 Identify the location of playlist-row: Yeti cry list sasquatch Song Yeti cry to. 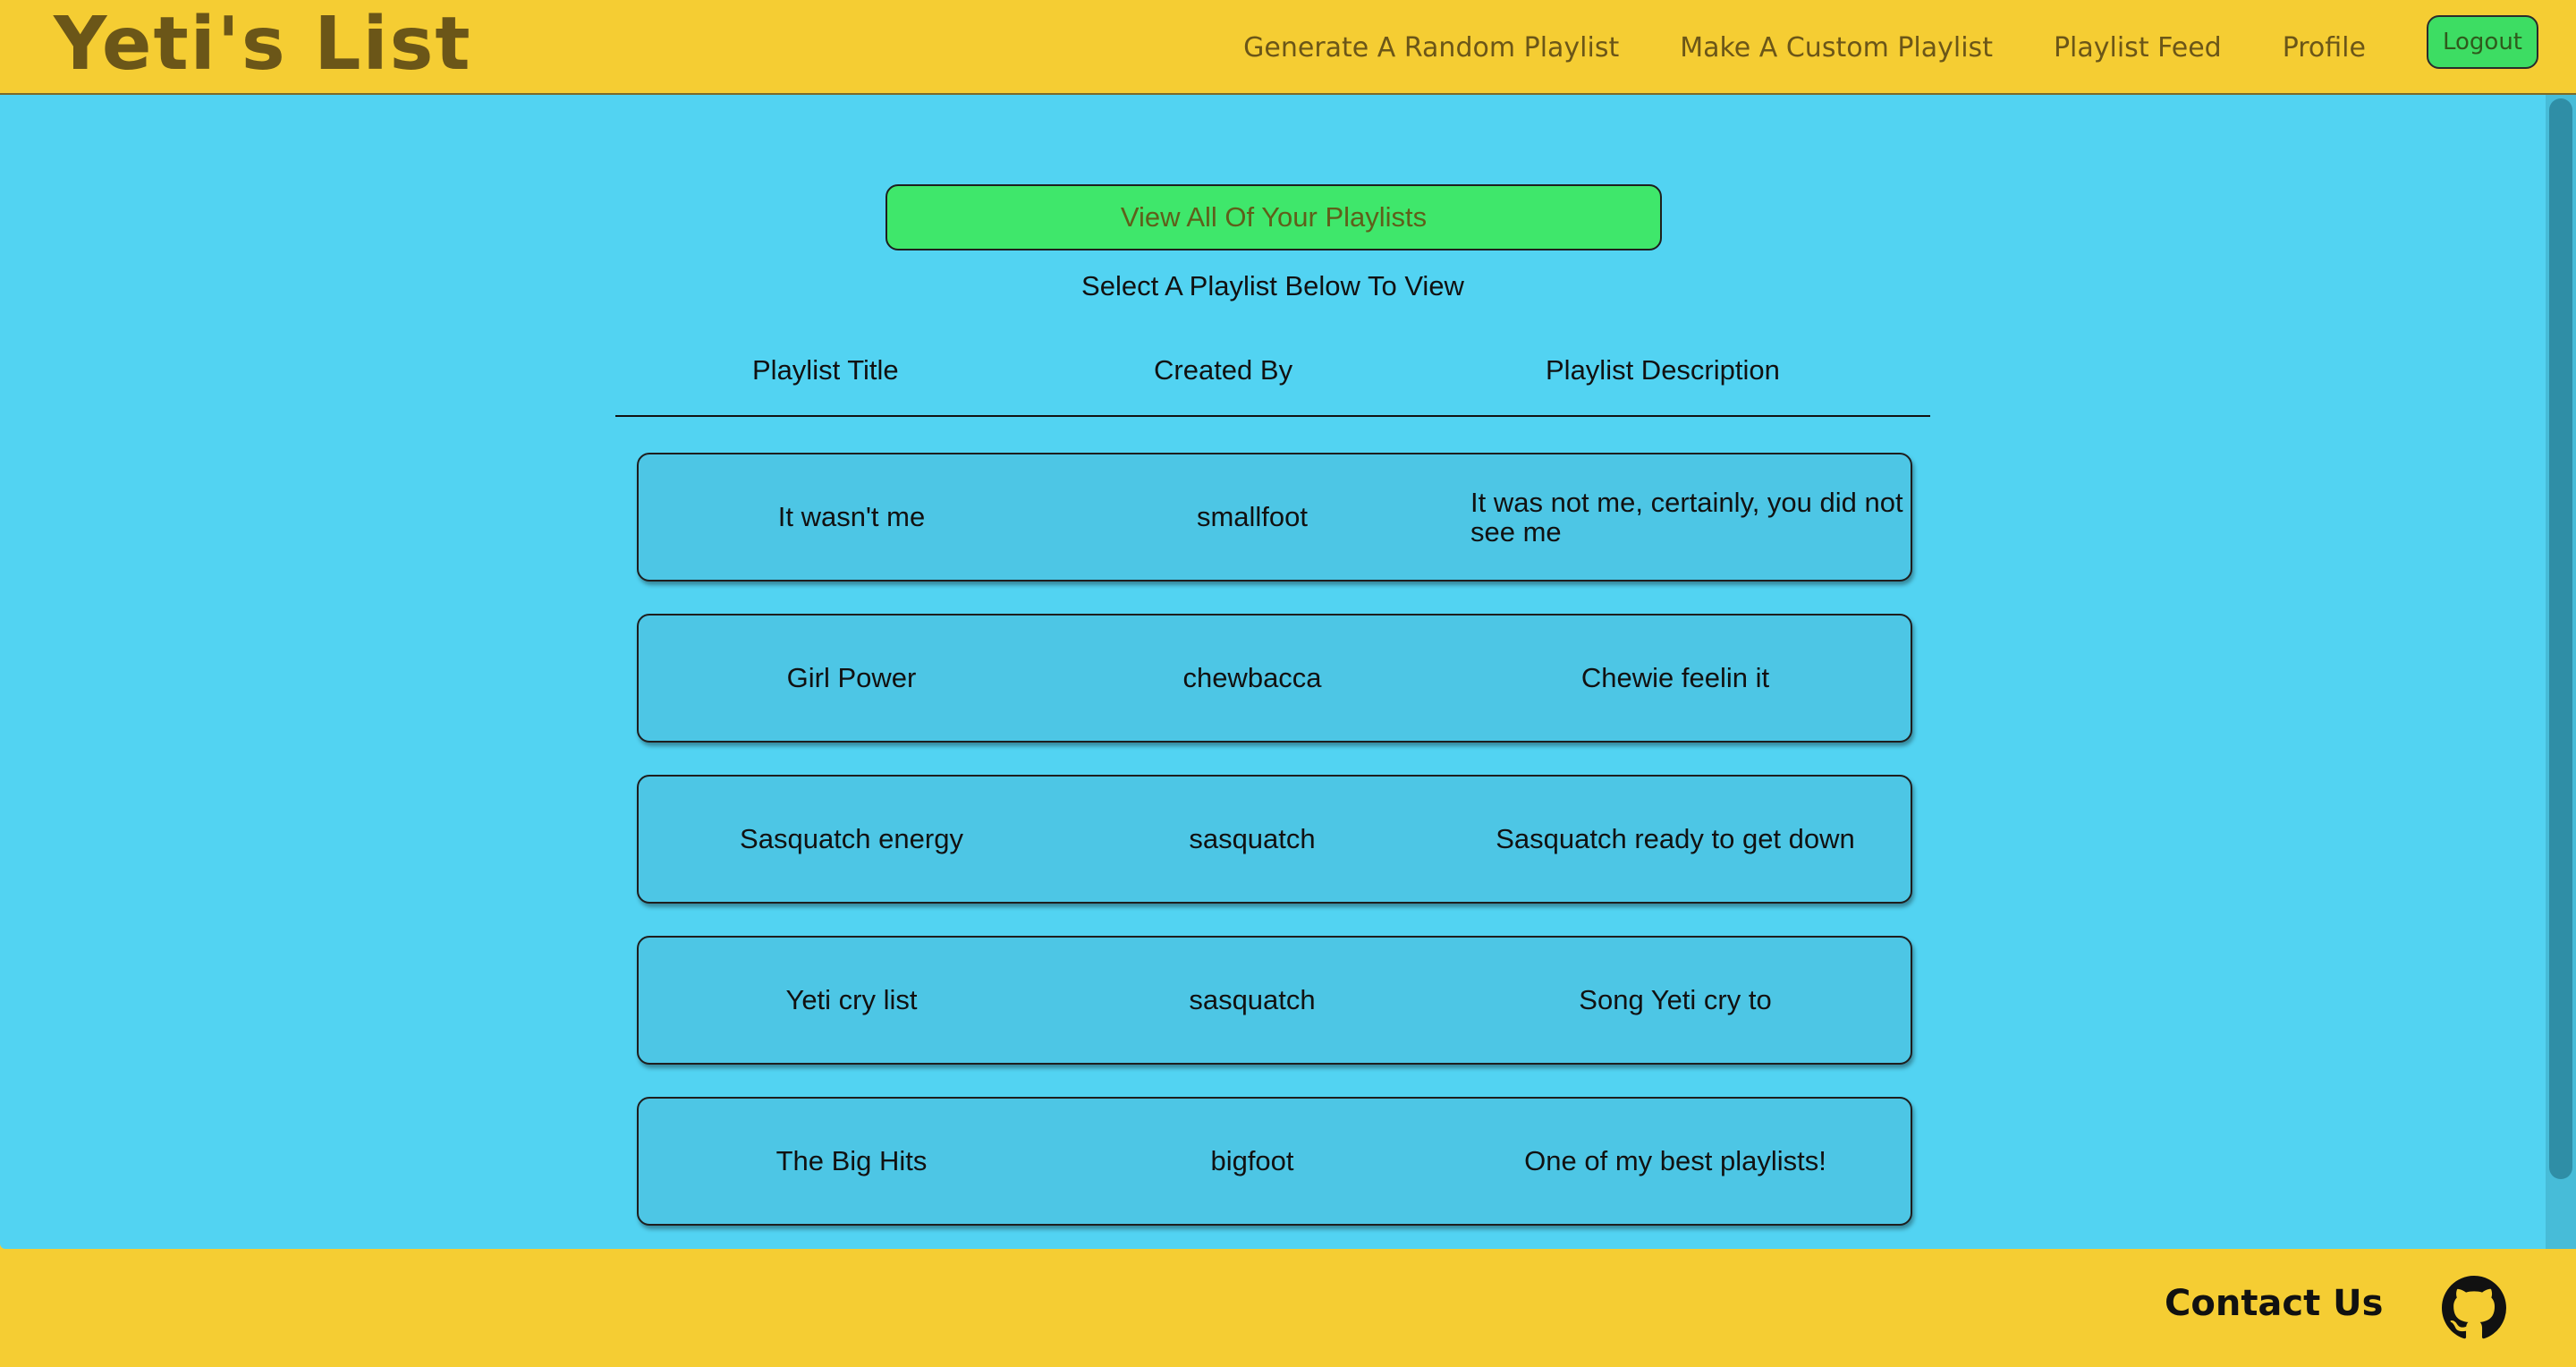
(1274, 1000).